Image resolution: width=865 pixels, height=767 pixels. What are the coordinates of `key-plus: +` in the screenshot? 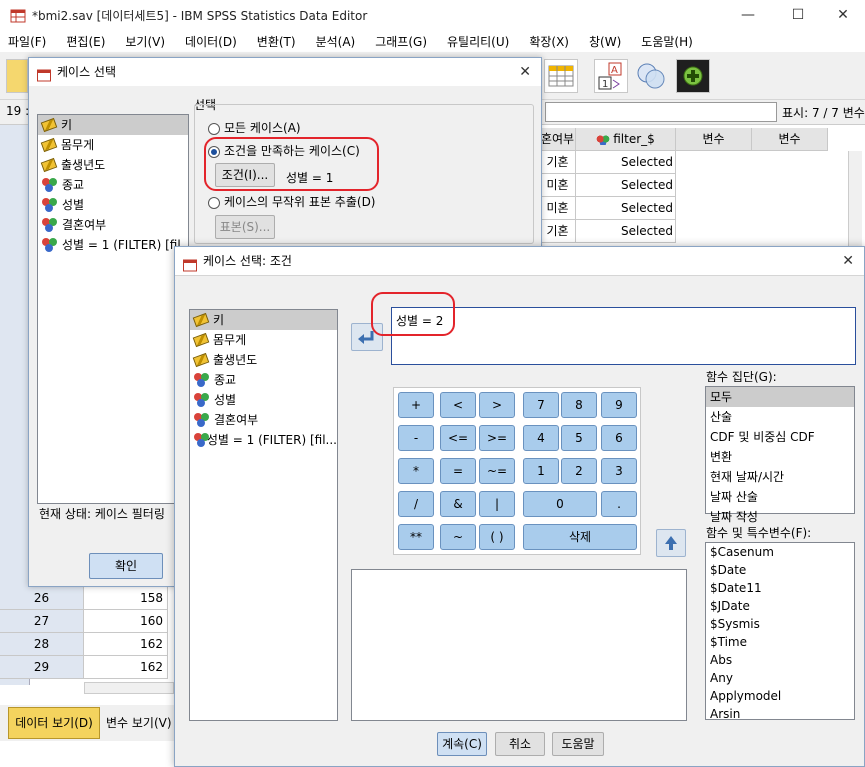 It's located at (416, 405).